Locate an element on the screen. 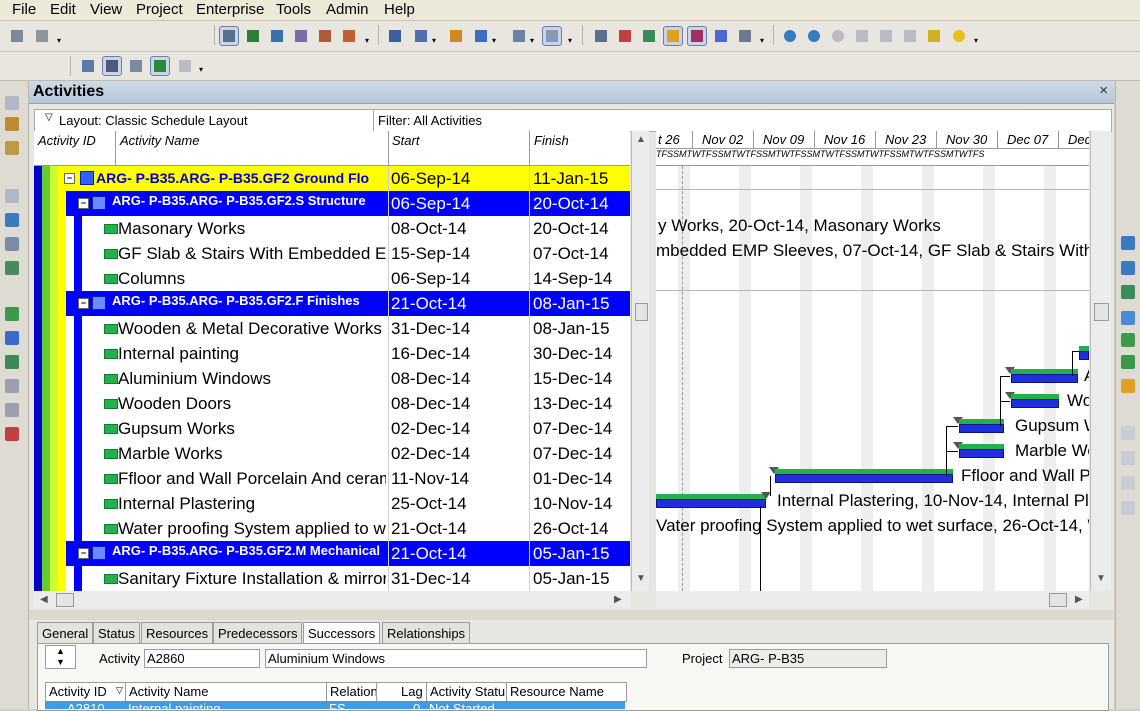 Image resolution: width=1140 pixels, height=711 pixels. projects-icon is located at coordinates (12, 103).